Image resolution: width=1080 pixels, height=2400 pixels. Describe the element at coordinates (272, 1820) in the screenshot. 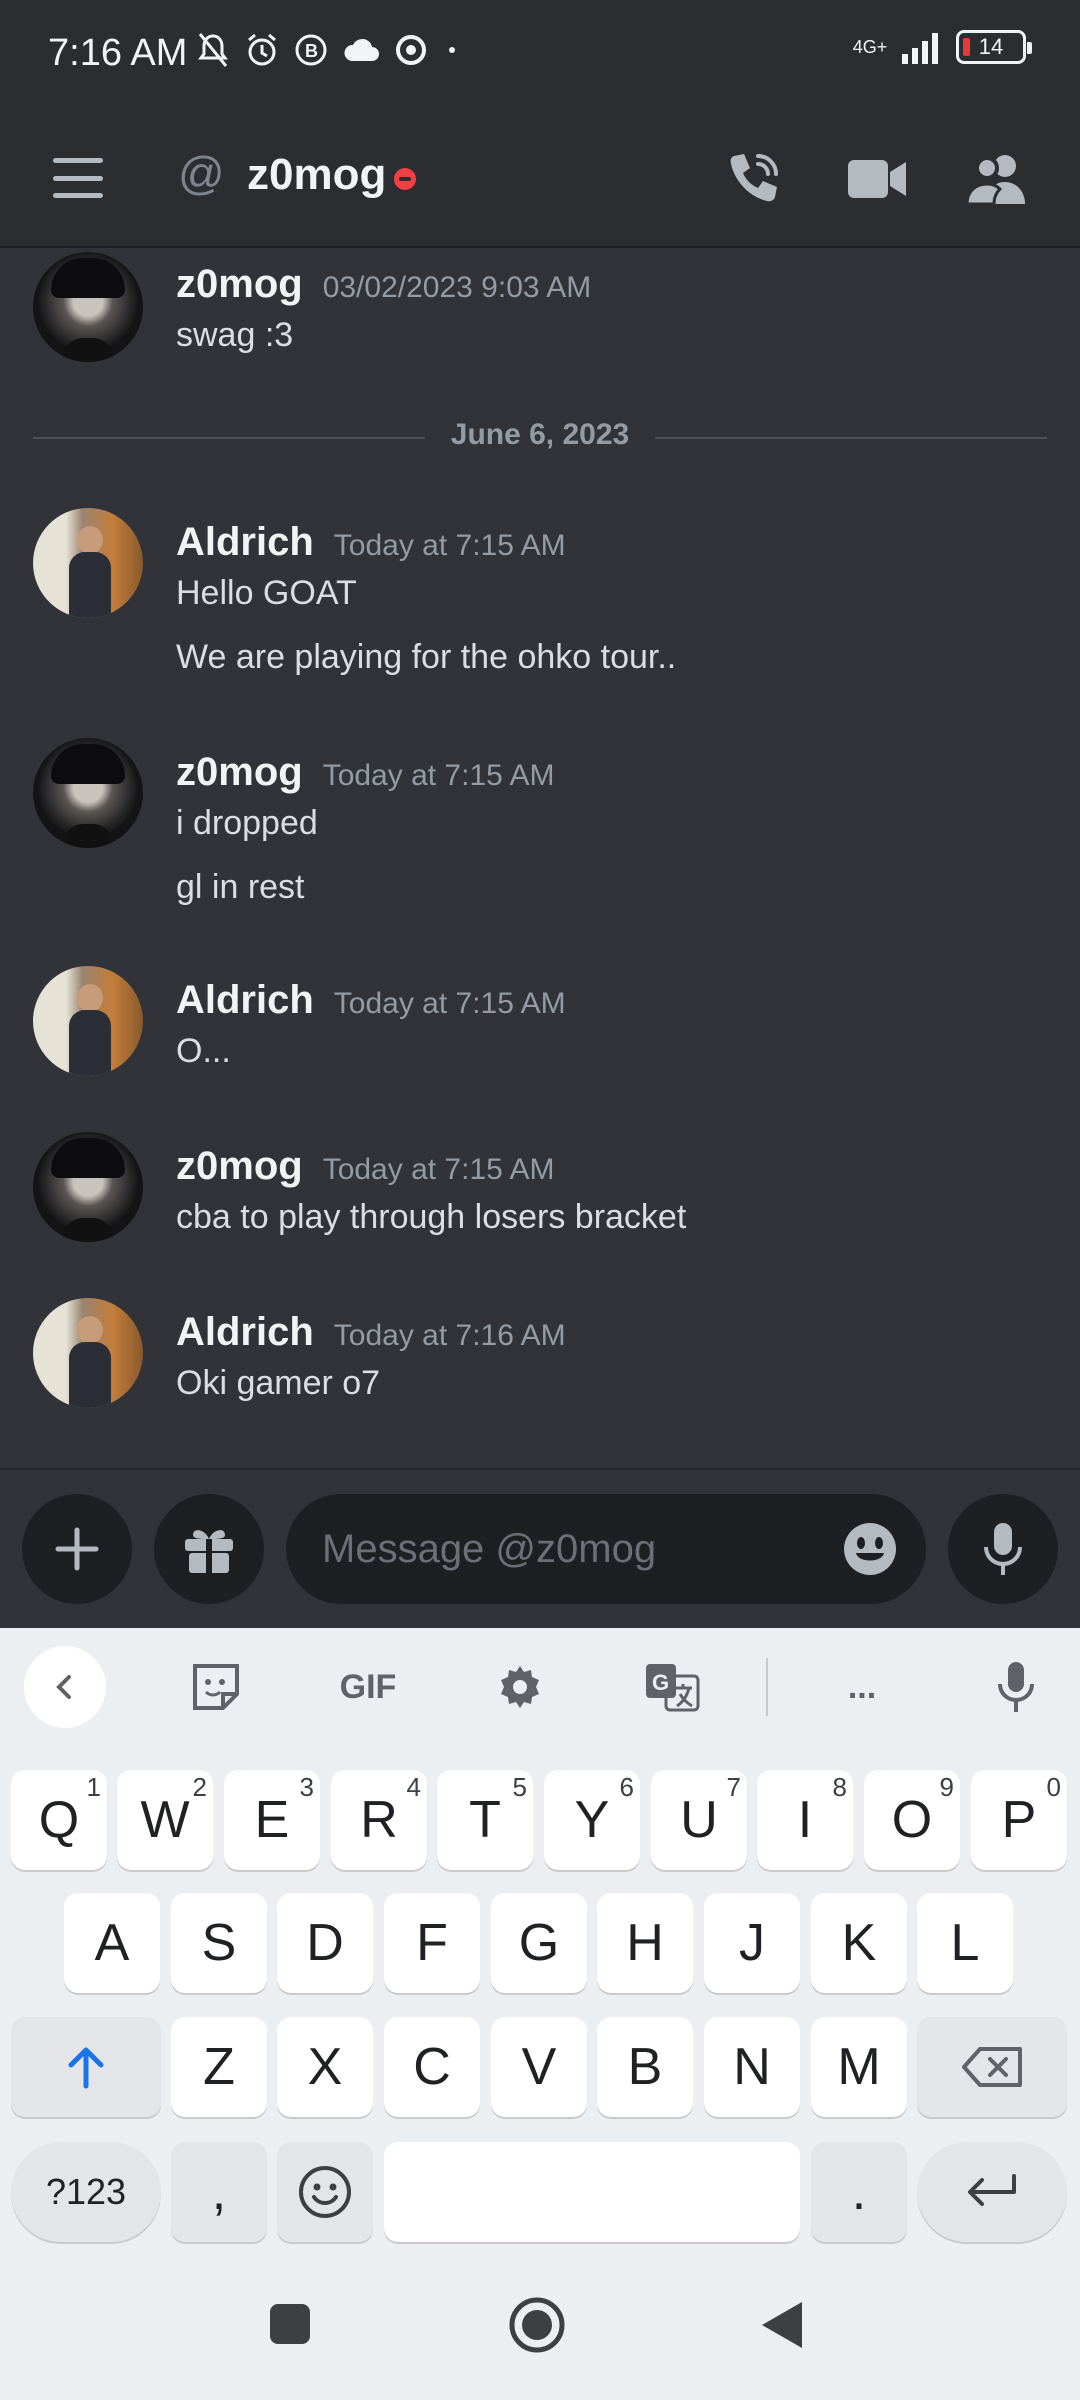

I see `key-e: E3` at that location.